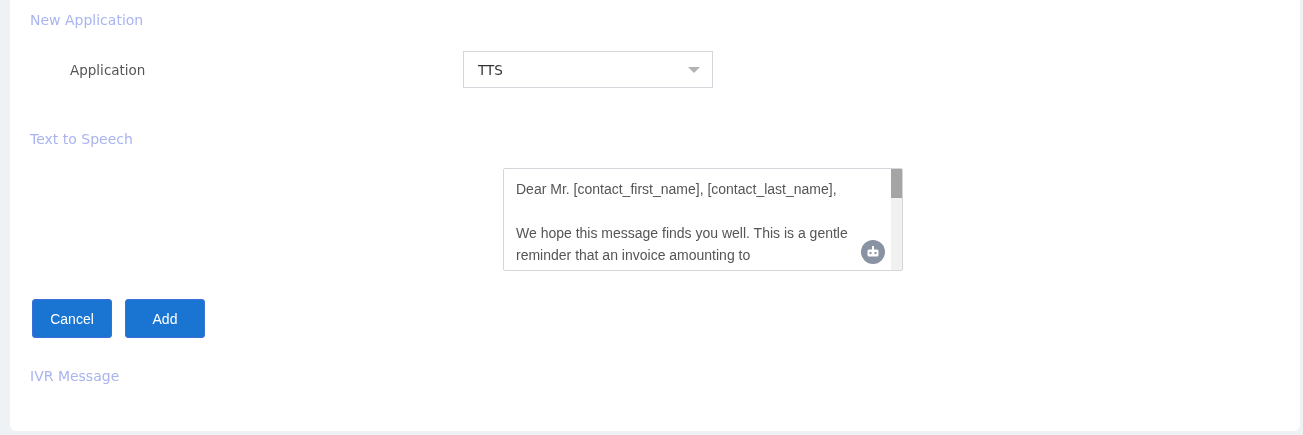  Describe the element at coordinates (873, 252) in the screenshot. I see `robot-icon` at that location.